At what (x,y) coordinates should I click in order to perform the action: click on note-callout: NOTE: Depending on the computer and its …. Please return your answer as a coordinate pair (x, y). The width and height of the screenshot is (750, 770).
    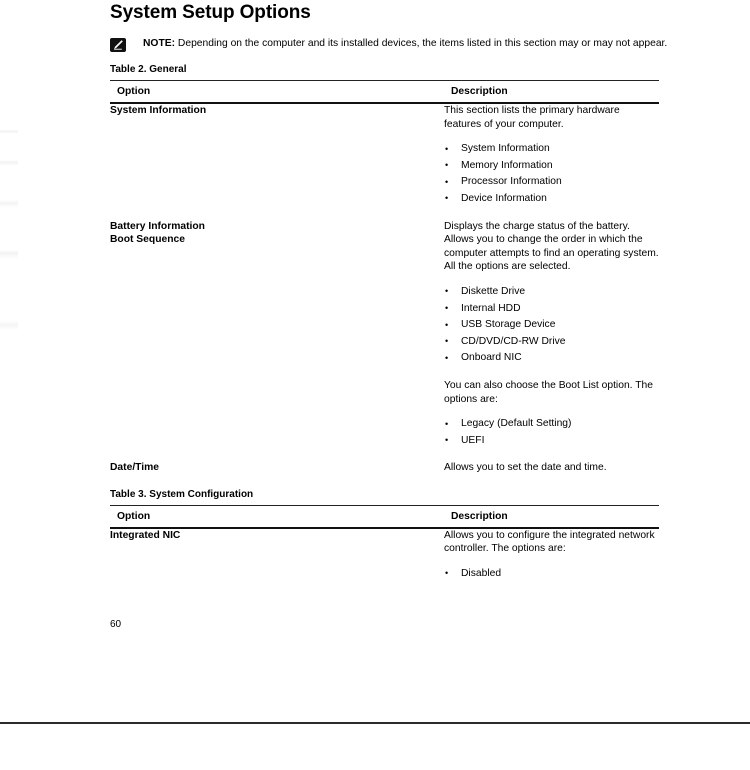
    Looking at the image, I should click on (388, 45).